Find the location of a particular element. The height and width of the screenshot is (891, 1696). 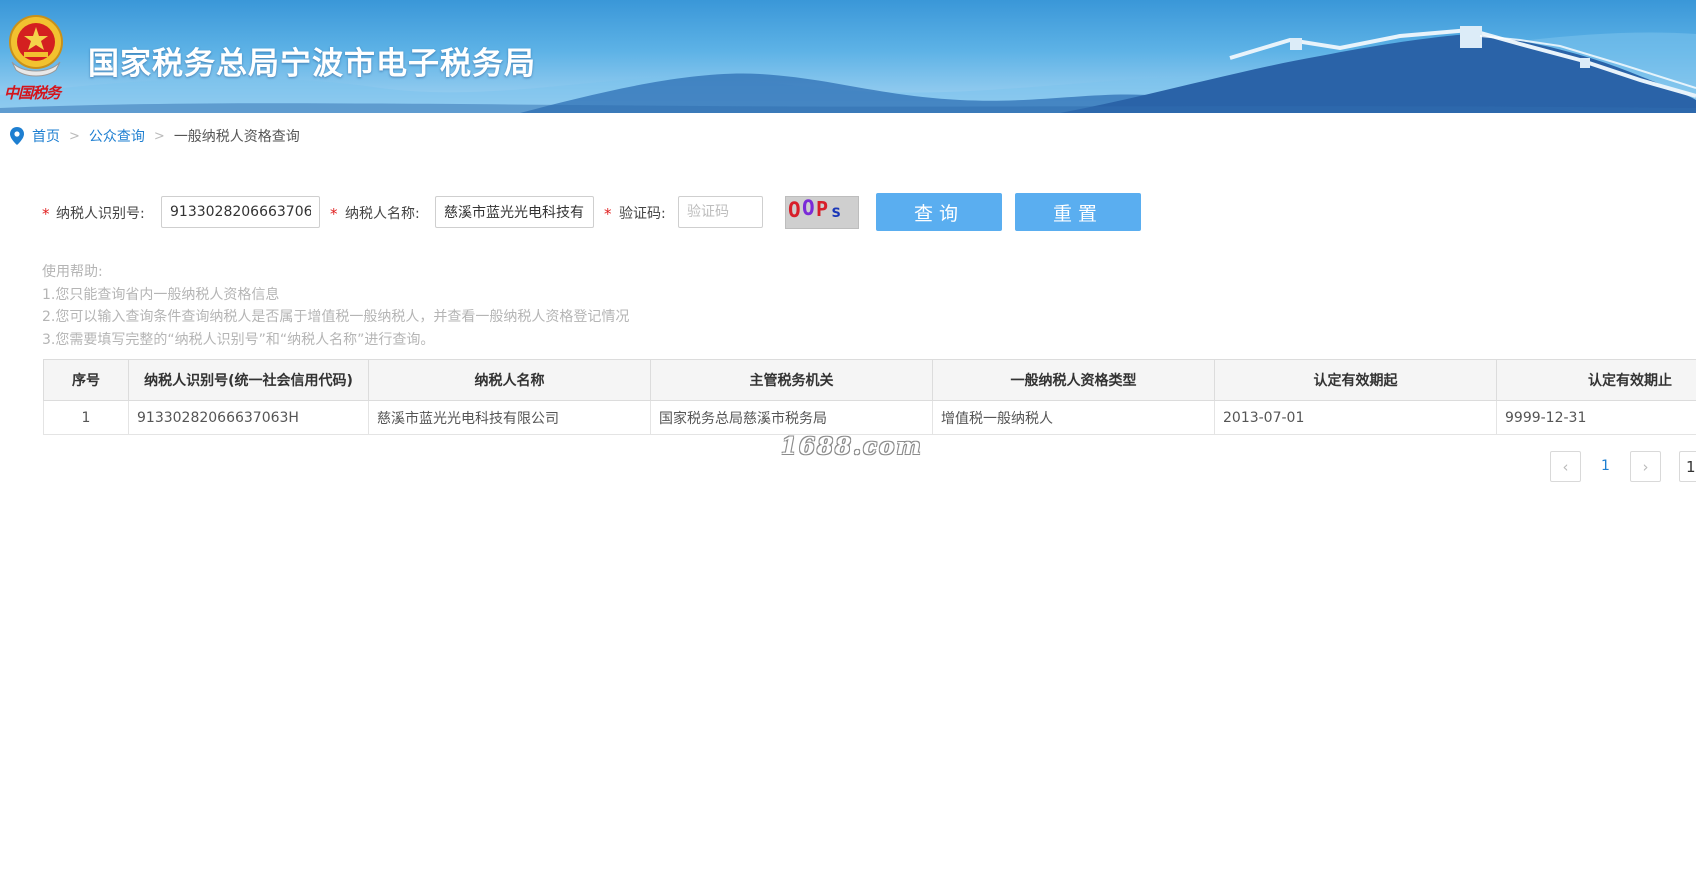

column-header: 认定有效期止 is located at coordinates (1596, 380).